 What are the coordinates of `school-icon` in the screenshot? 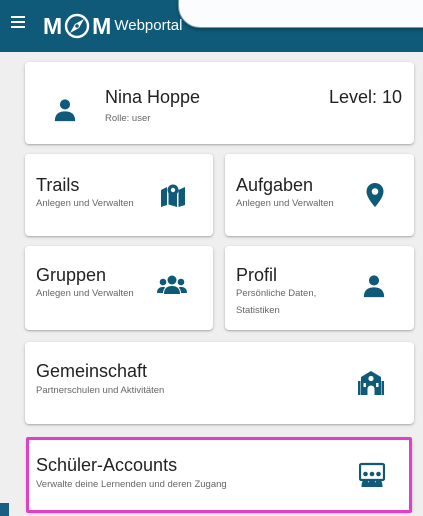 It's located at (371, 383).